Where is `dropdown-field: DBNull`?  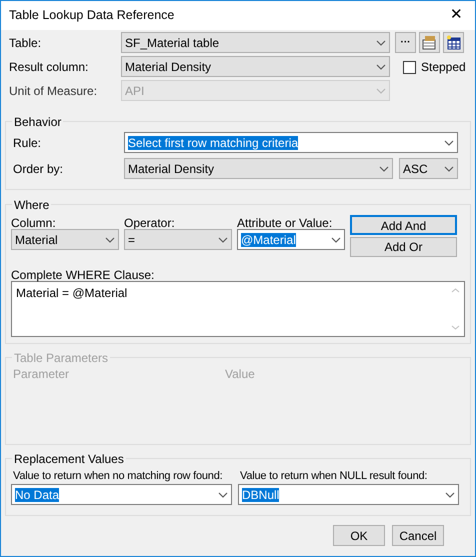
dropdown-field: DBNull is located at coordinates (348, 494).